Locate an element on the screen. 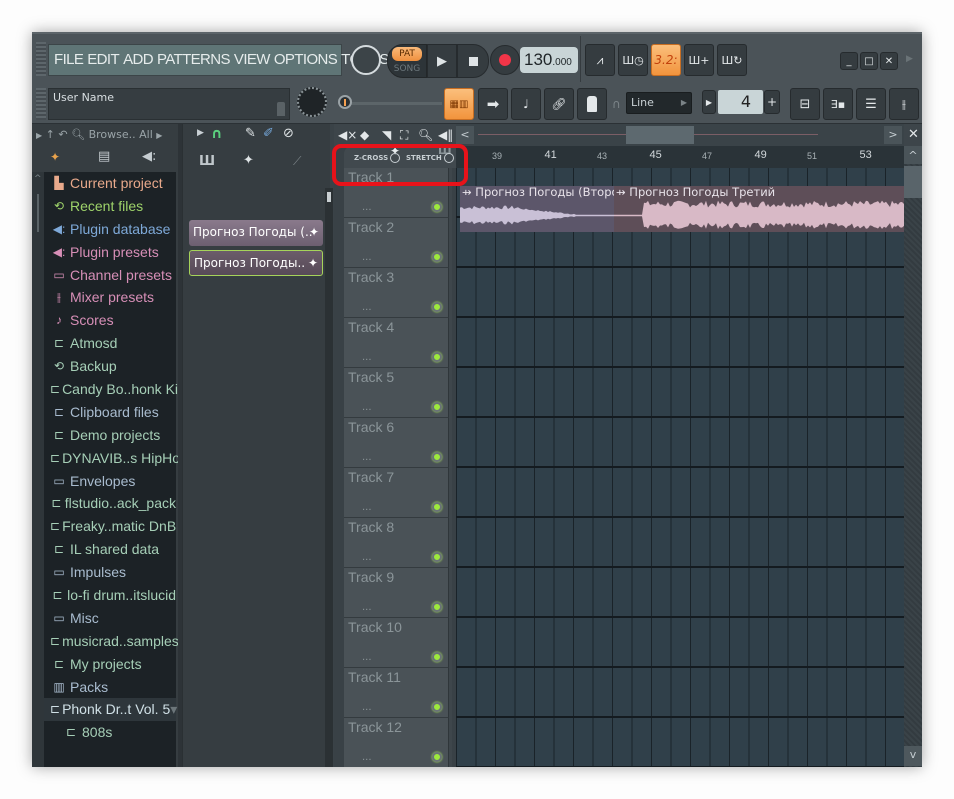 This screenshot has width=954, height=799. picker-scrollbar is located at coordinates (329, 477).